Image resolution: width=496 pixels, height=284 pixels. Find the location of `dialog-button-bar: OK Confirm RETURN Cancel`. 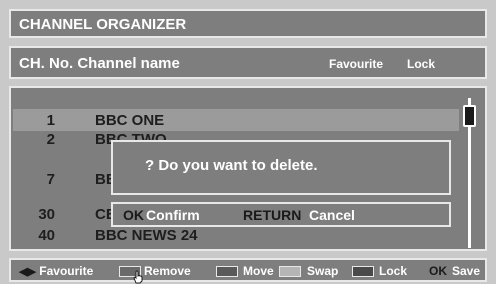

dialog-button-bar: OK Confirm RETURN Cancel is located at coordinates (281, 214).